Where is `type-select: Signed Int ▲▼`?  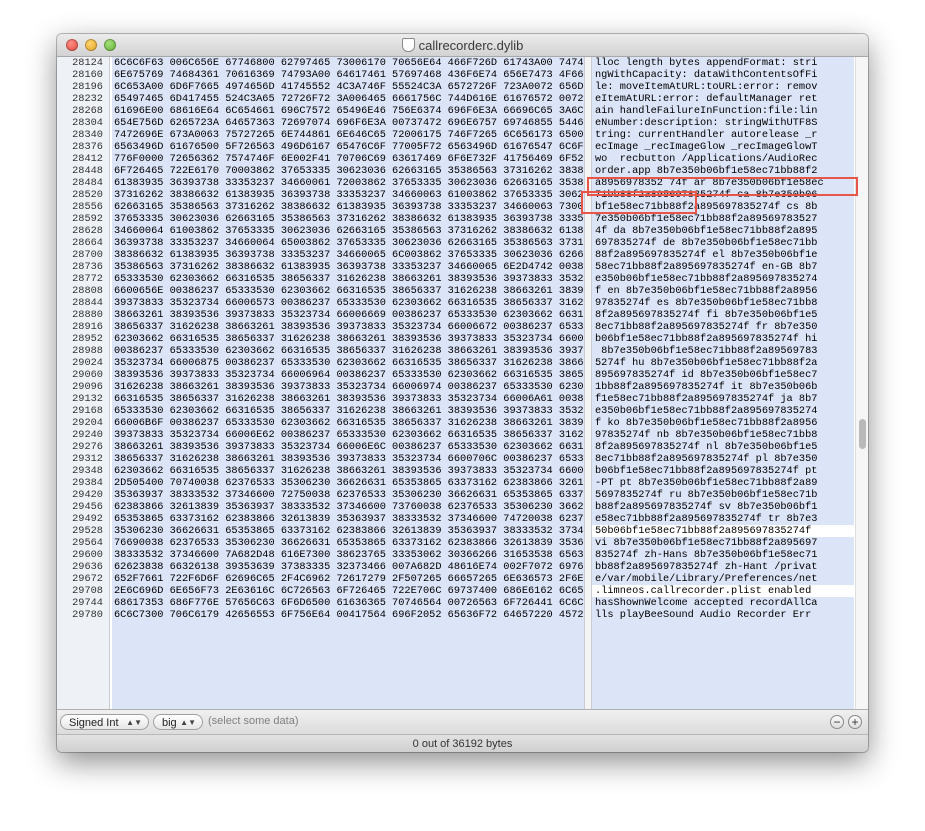
type-select: Signed Int ▲▼ is located at coordinates (104, 722).